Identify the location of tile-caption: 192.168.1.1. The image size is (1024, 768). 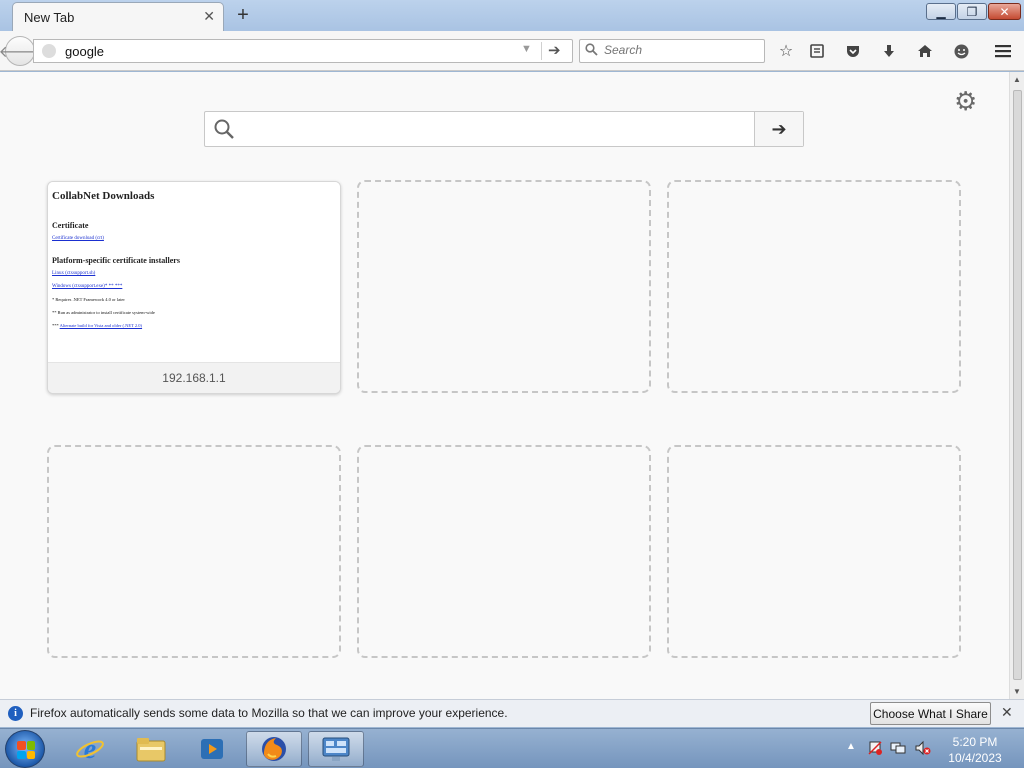
(194, 377).